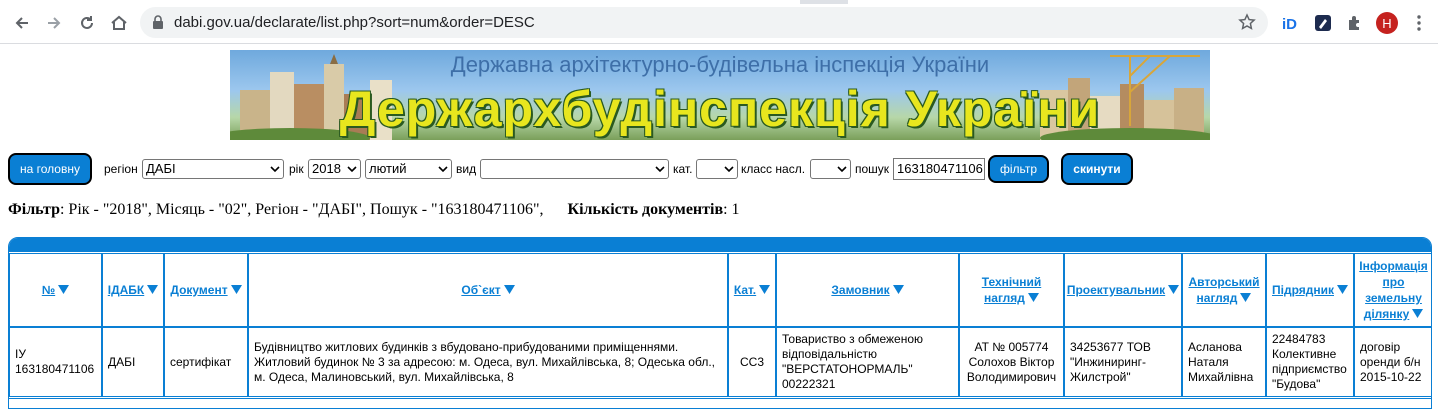 This screenshot has height=410, width=1438. I want to click on cell-line: оренди б/н, so click(1390, 361).